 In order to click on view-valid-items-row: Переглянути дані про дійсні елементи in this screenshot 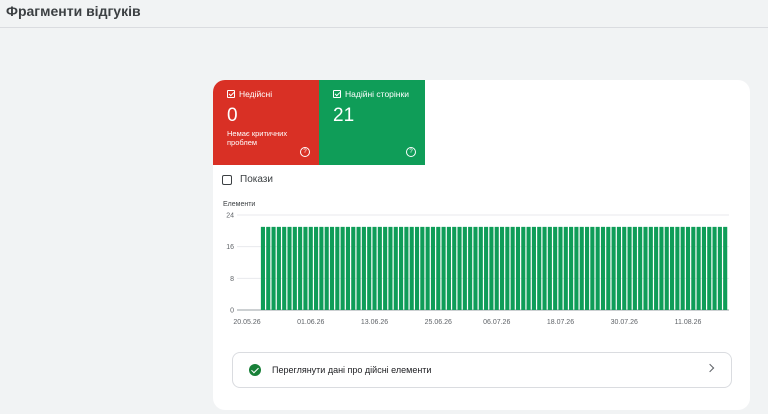, I will do `click(482, 370)`.